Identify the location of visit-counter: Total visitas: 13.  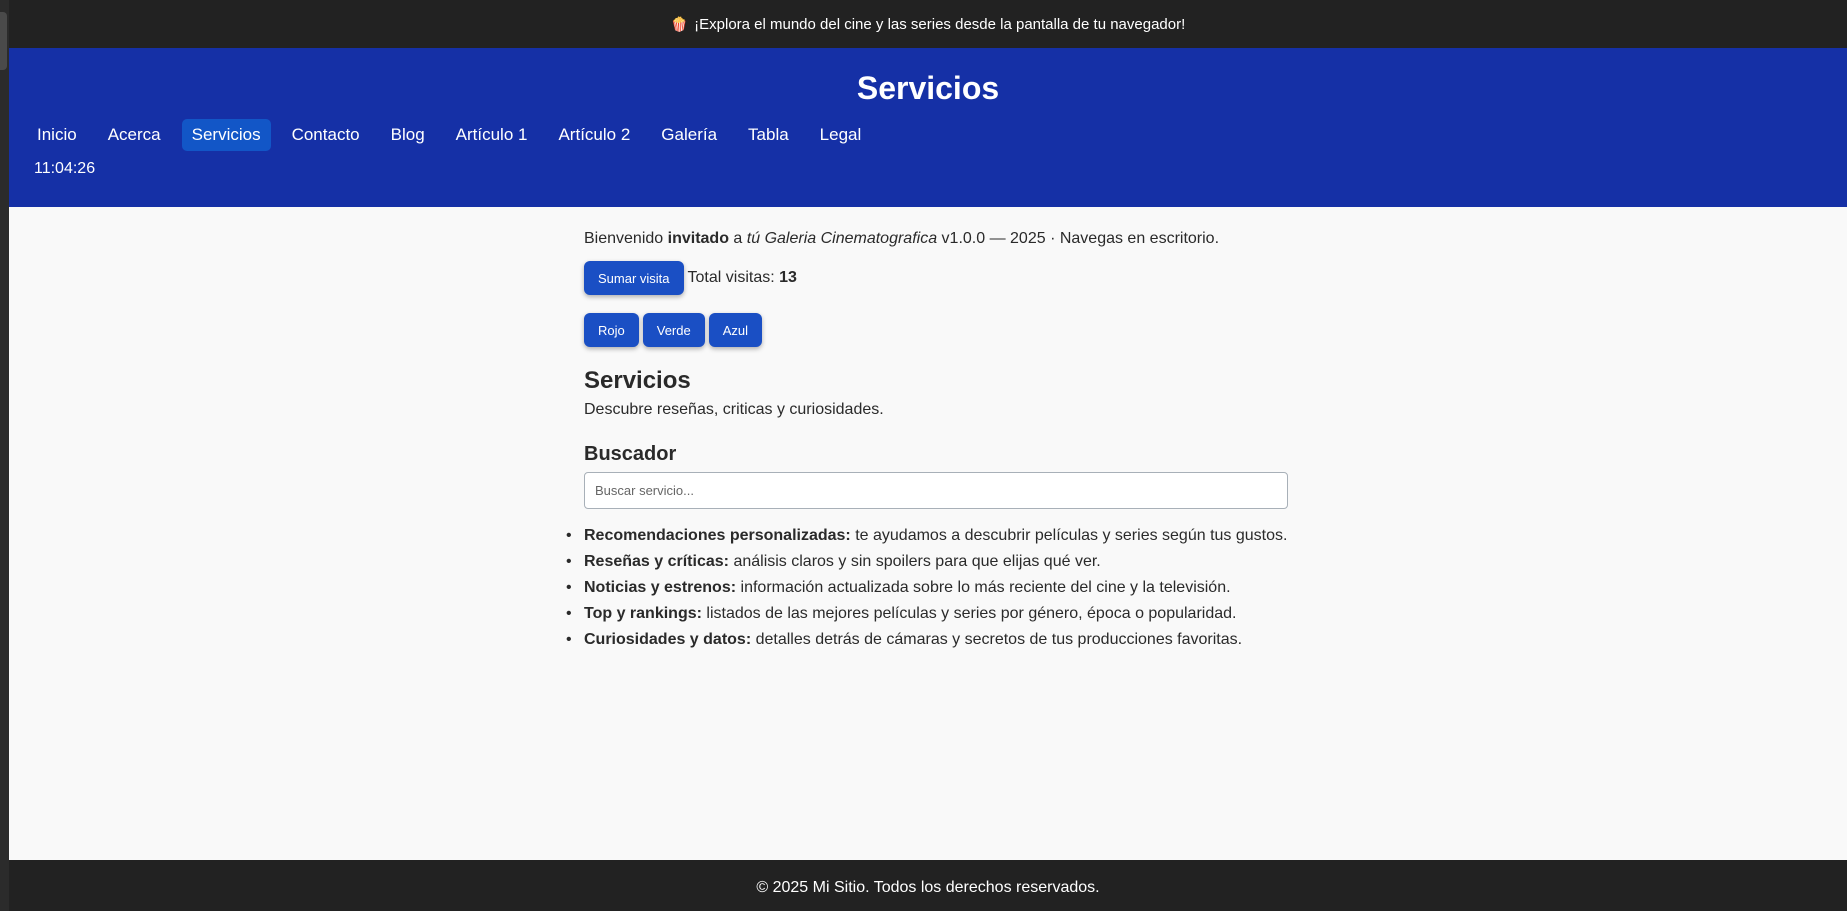
(742, 278).